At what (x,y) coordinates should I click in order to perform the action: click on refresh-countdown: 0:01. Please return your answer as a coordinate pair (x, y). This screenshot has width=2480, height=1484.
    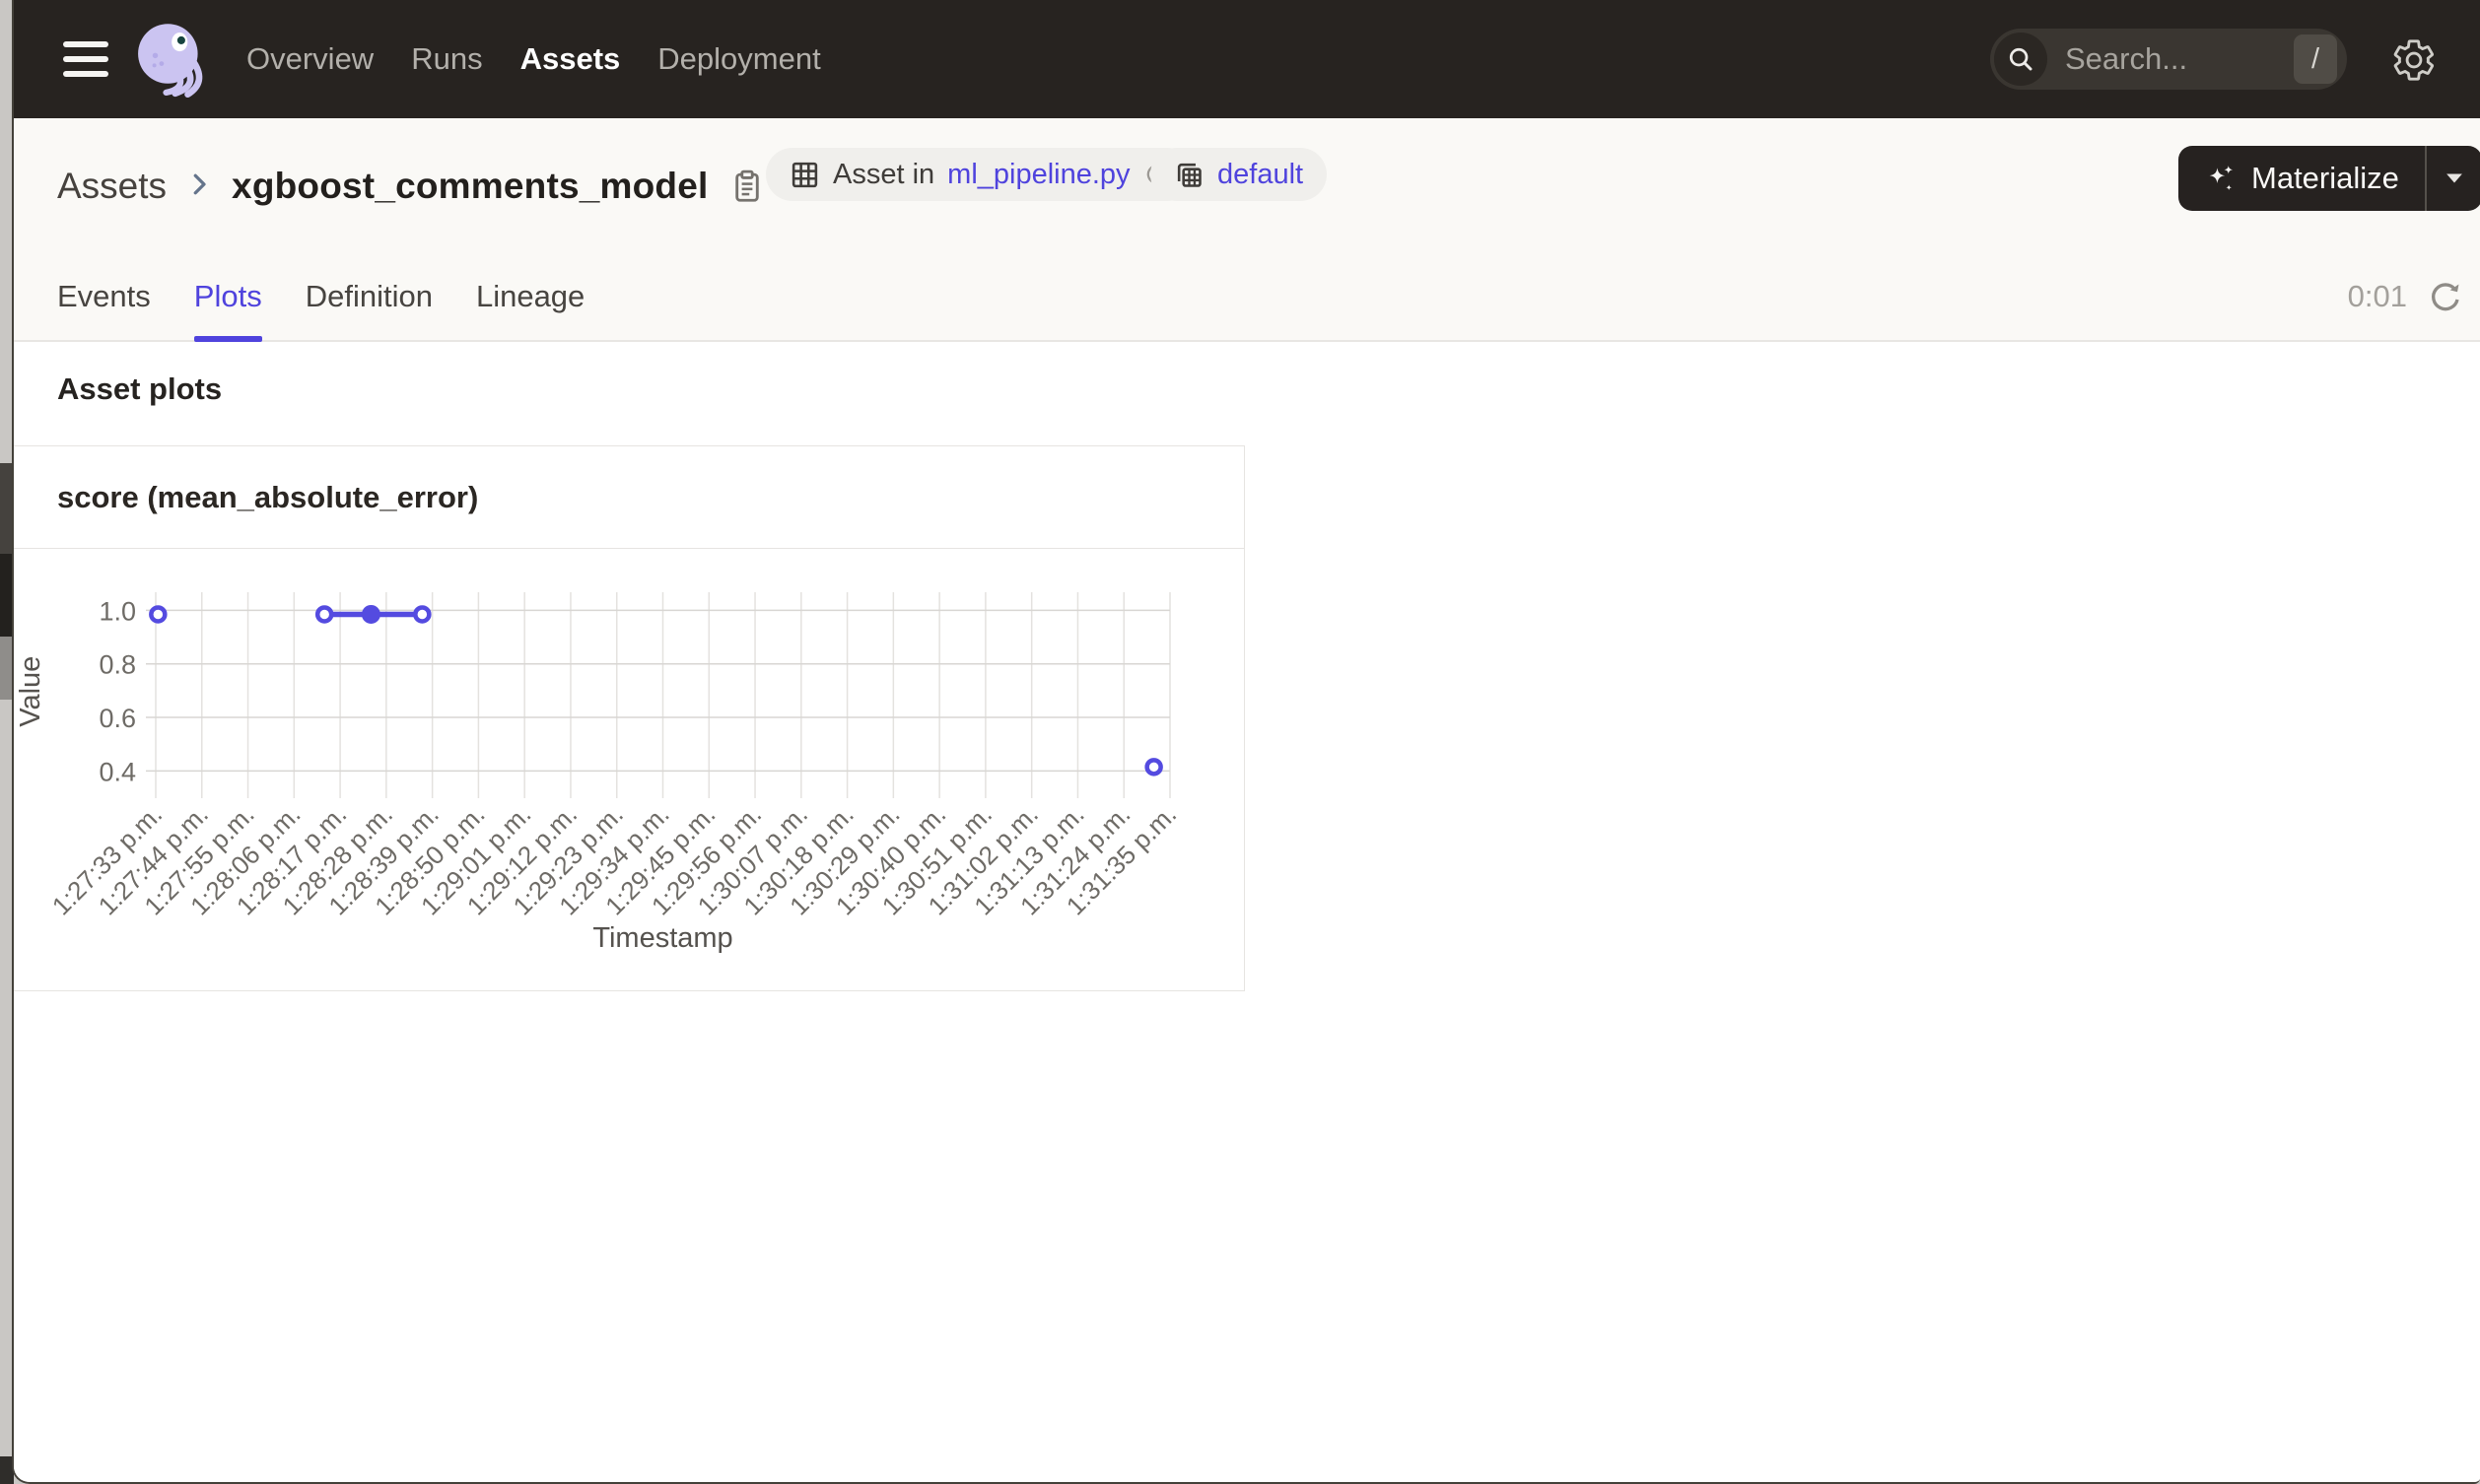
    Looking at the image, I should click on (2377, 295).